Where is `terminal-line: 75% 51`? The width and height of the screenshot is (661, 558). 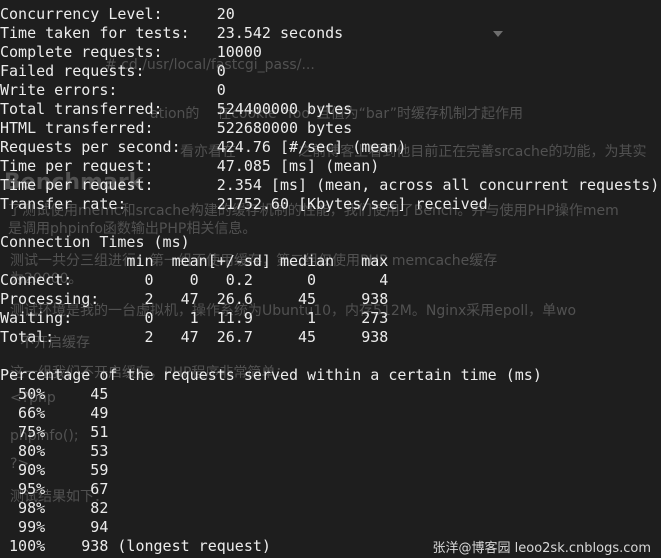
terminal-line: 75% 51 is located at coordinates (54, 432).